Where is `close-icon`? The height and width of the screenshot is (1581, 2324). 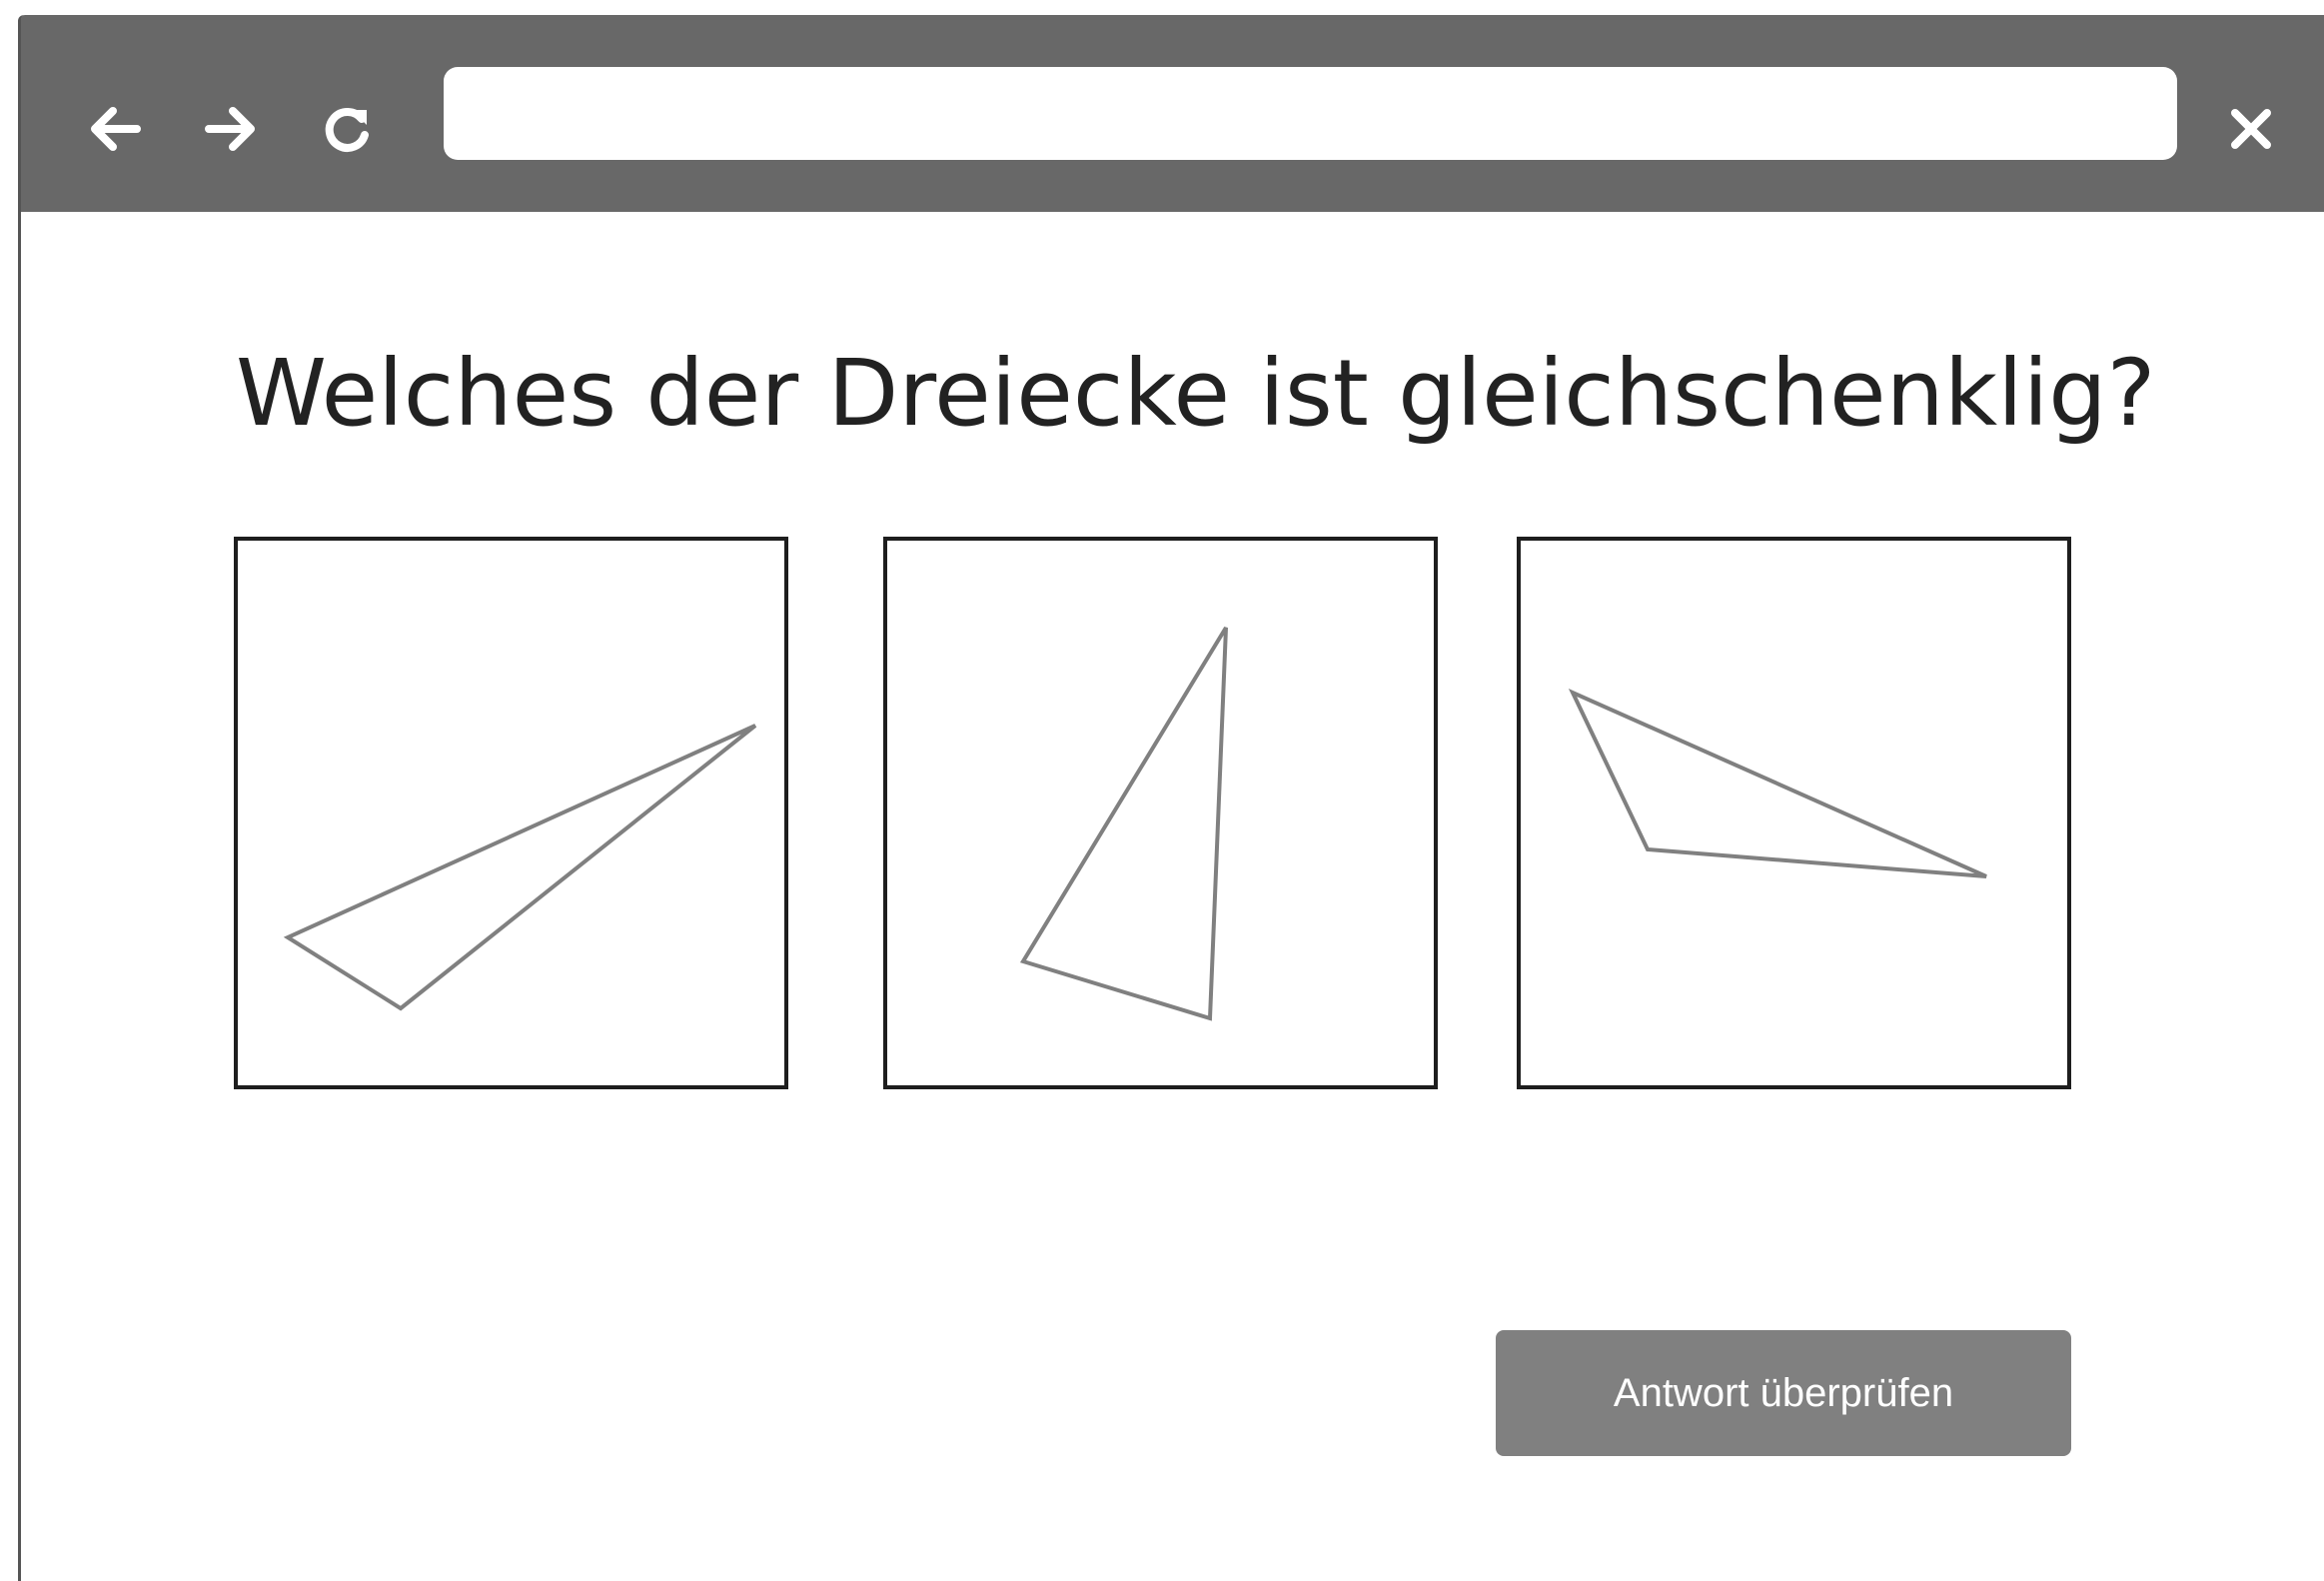 close-icon is located at coordinates (2251, 129).